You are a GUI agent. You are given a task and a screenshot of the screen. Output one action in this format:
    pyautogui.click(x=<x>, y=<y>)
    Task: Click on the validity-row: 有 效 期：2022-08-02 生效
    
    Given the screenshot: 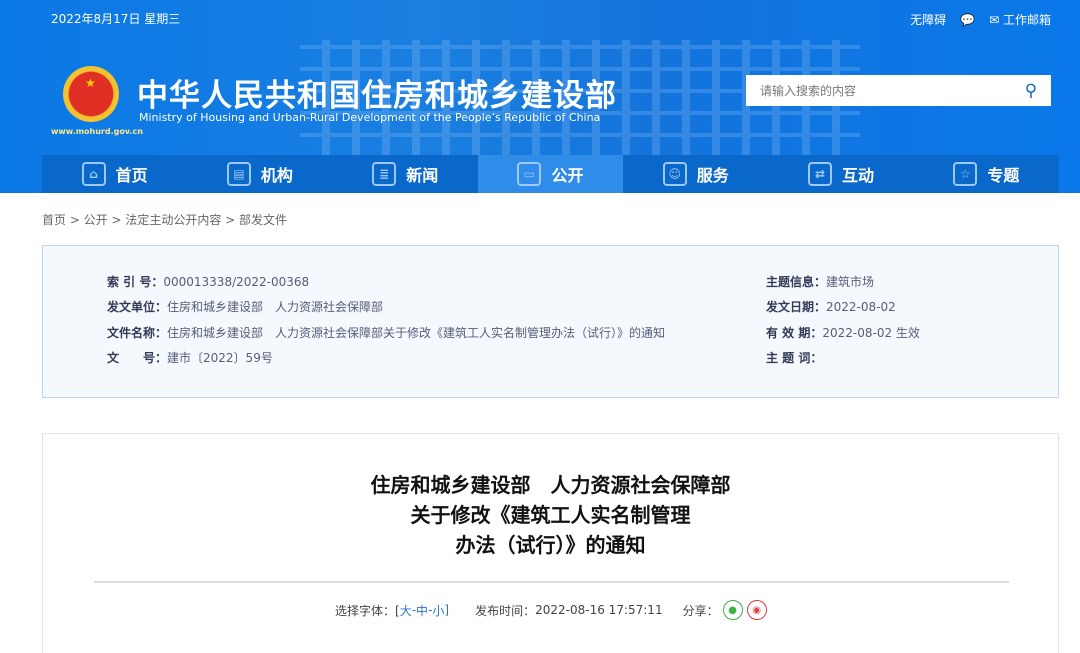 What is the action you would take?
    pyautogui.click(x=843, y=333)
    